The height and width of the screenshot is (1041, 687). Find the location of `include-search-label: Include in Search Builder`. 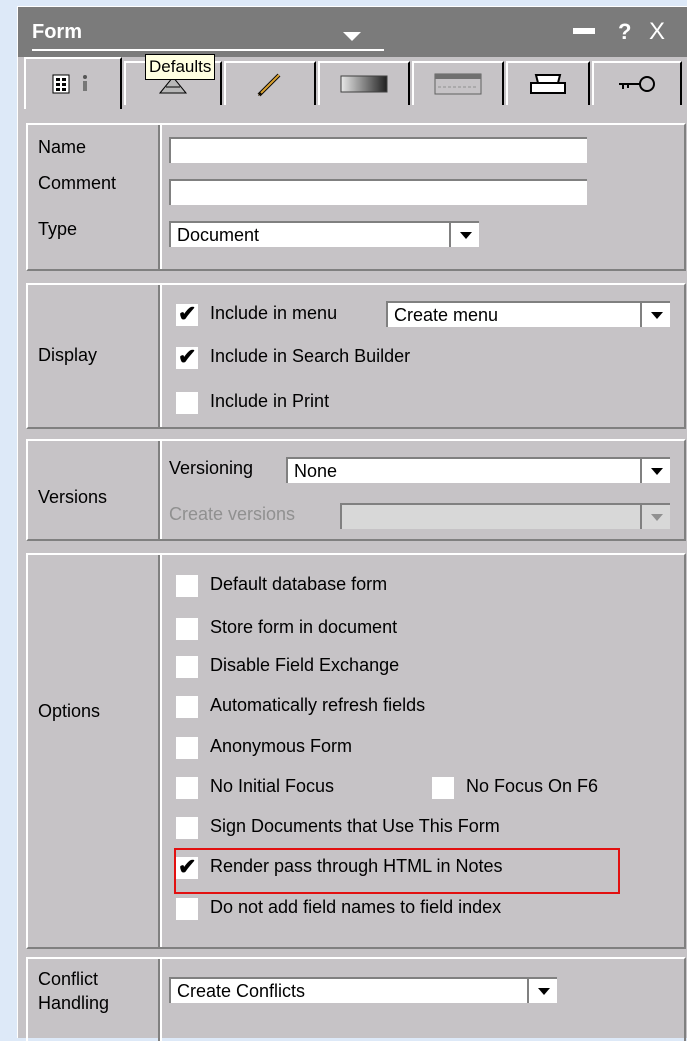

include-search-label: Include in Search Builder is located at coordinates (310, 356).